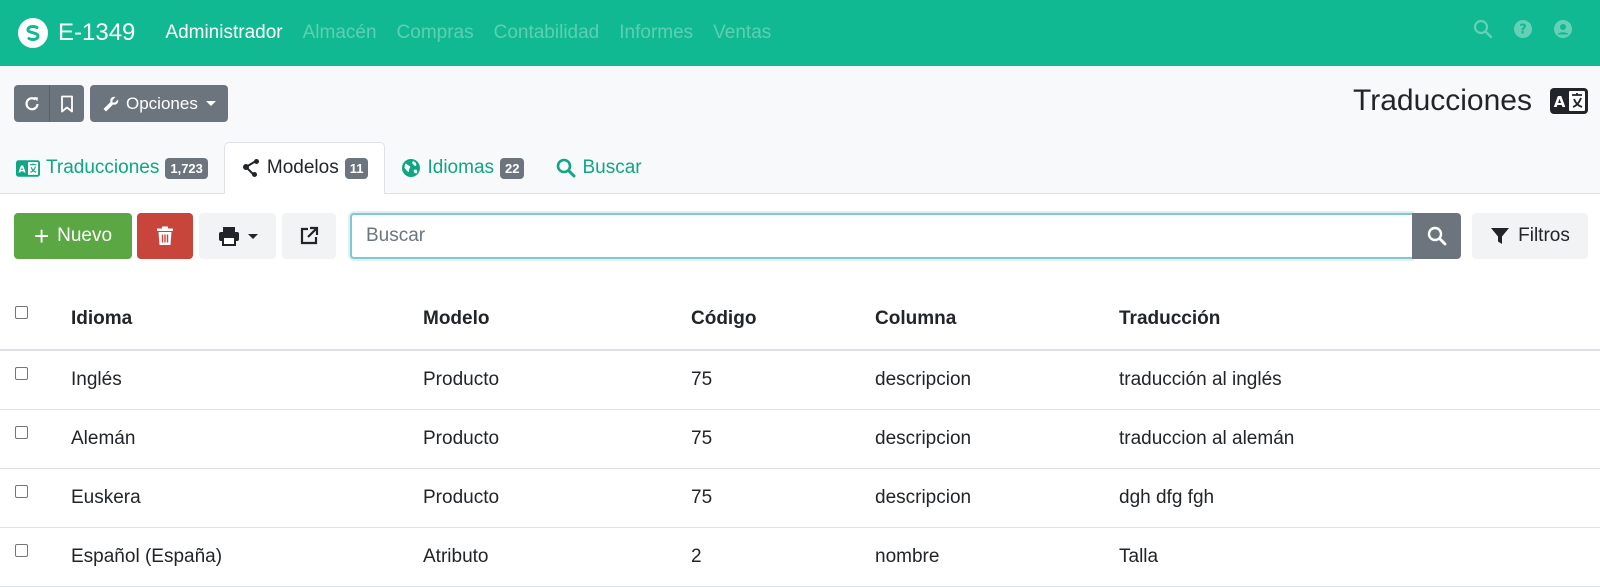 The height and width of the screenshot is (587, 1600). Describe the element at coordinates (21, 312) in the screenshot. I see `select-all-checkbox` at that location.